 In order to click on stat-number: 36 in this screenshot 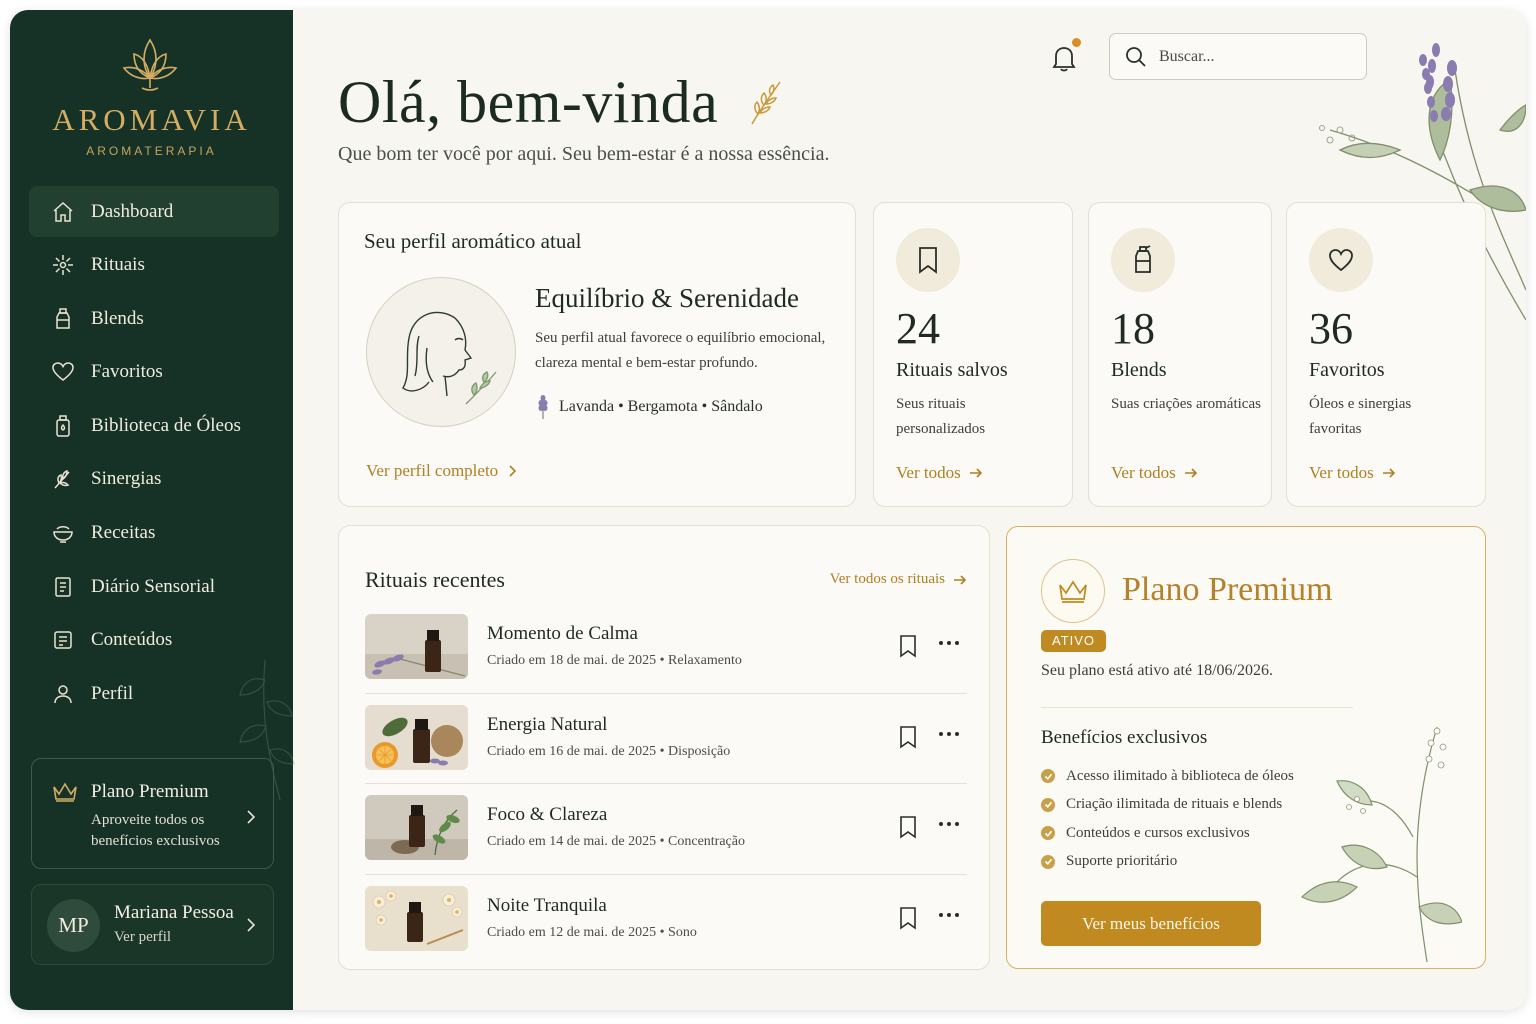, I will do `click(1331, 328)`.